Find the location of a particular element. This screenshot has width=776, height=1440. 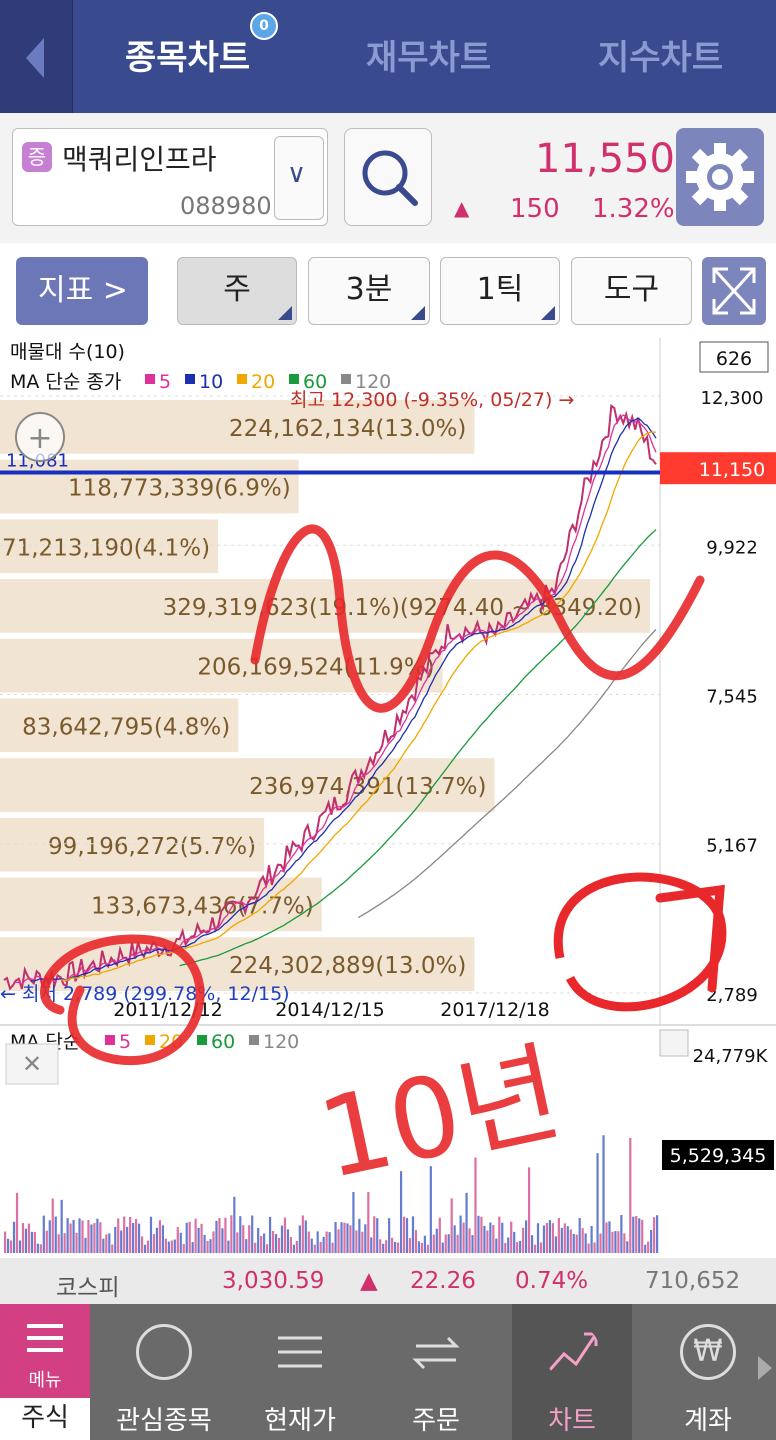

menu-label: 메뉴 is located at coordinates (45, 1380).